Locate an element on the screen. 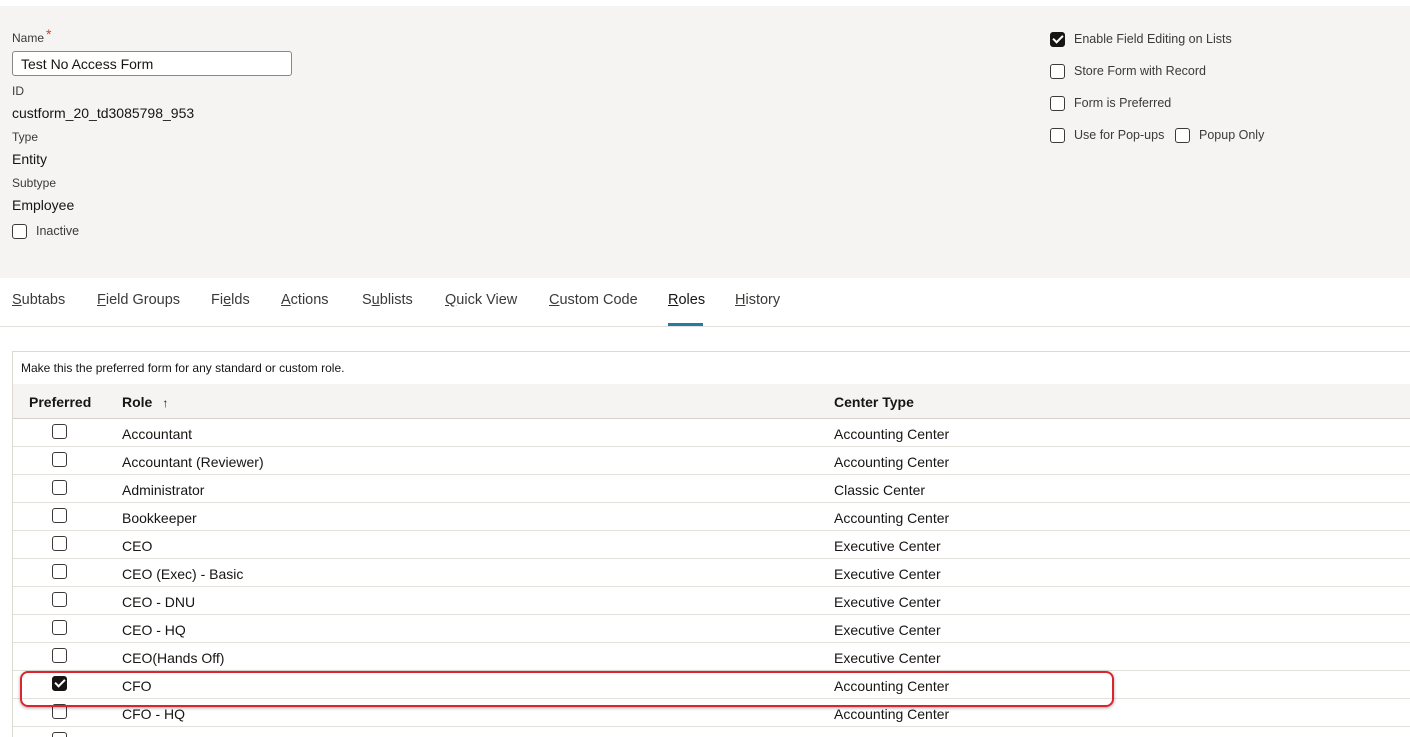 The width and height of the screenshot is (1410, 737). role-cell: CEO (Exec) - Basic is located at coordinates (183, 574).